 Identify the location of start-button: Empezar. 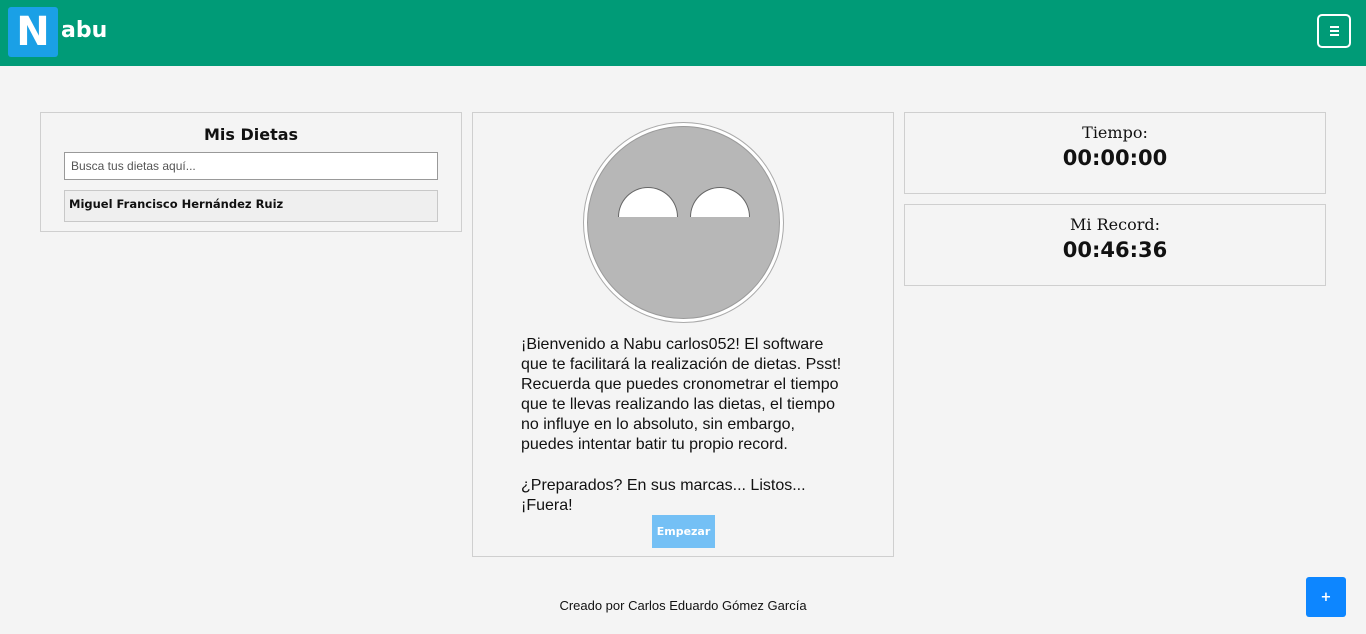
(683, 531).